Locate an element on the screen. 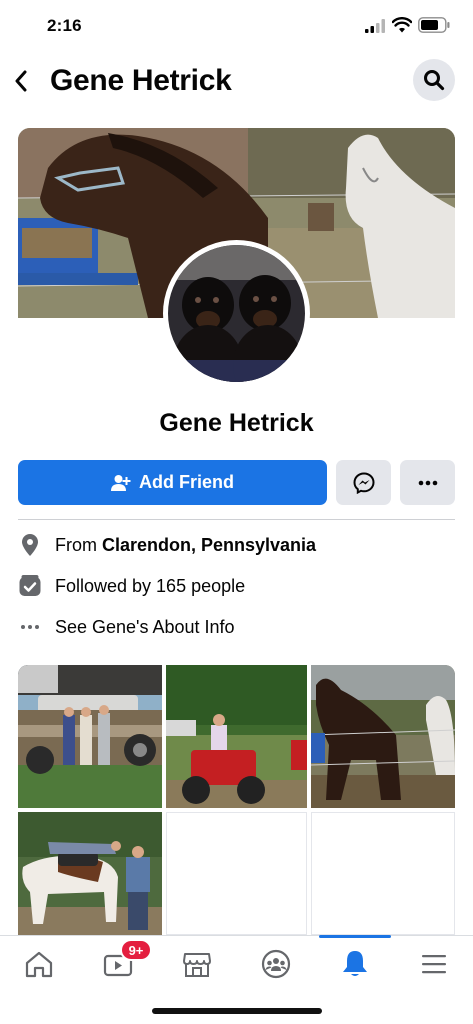 The height and width of the screenshot is (1024, 473). status-bar: 2:16 is located at coordinates (236, 26).